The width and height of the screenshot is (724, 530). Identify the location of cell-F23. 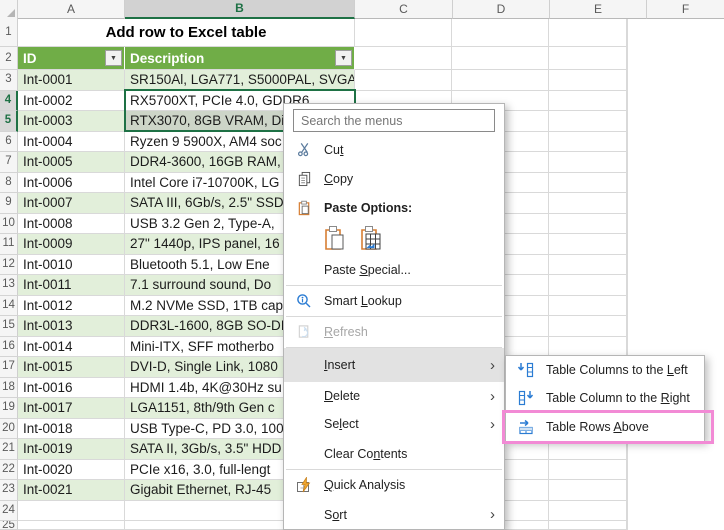
(588, 490).